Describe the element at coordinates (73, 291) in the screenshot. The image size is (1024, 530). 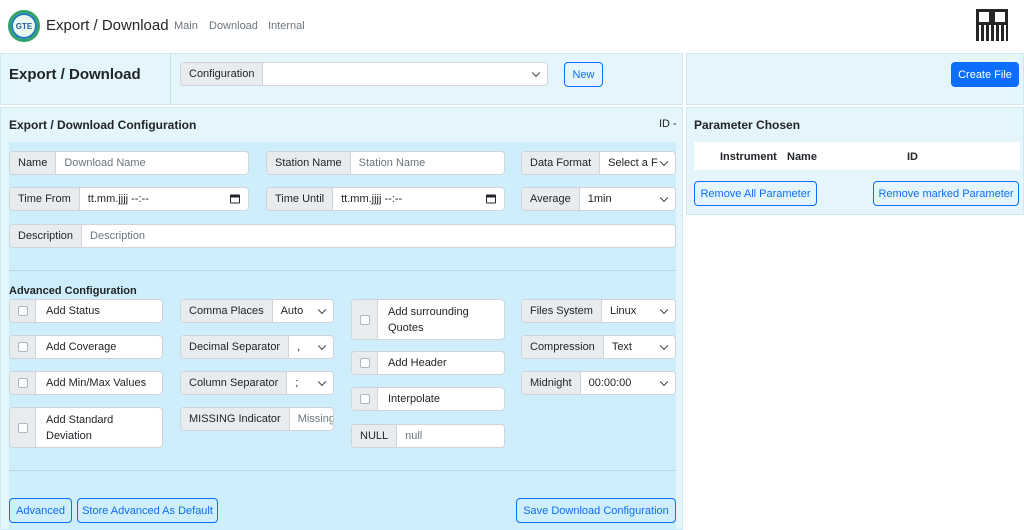
I see `advanced-title: Advanced Configuration` at that location.